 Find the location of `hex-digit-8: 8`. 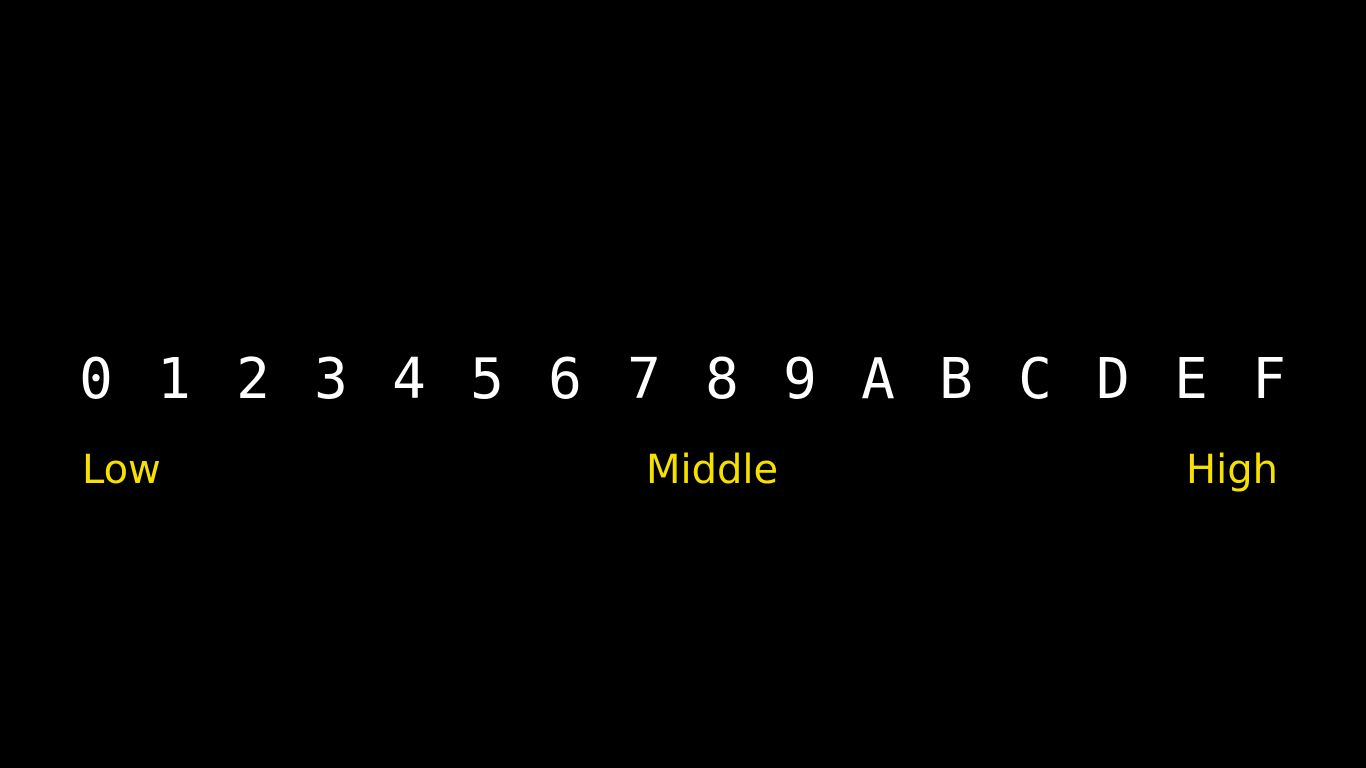

hex-digit-8: 8 is located at coordinates (722, 379).